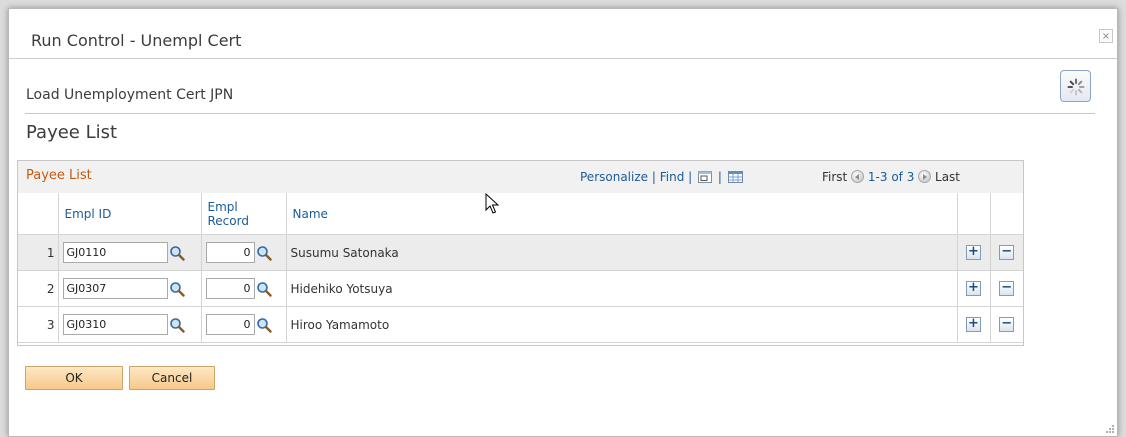 Image resolution: width=1126 pixels, height=437 pixels. I want to click on resize-grip-icon, so click(1110, 429).